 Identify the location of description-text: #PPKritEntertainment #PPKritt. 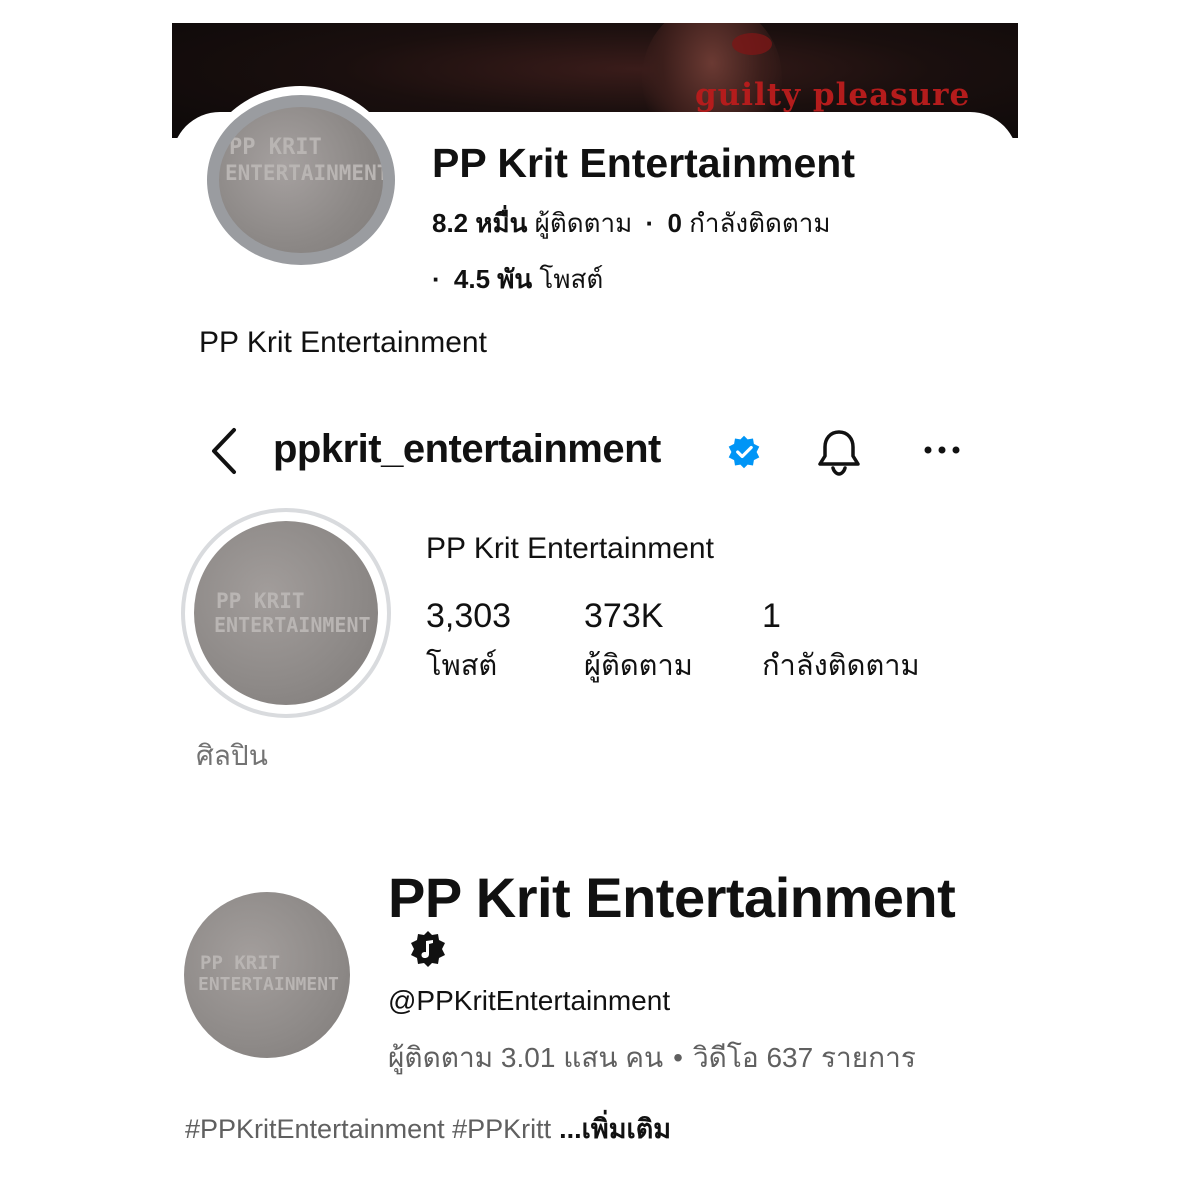
(368, 1129).